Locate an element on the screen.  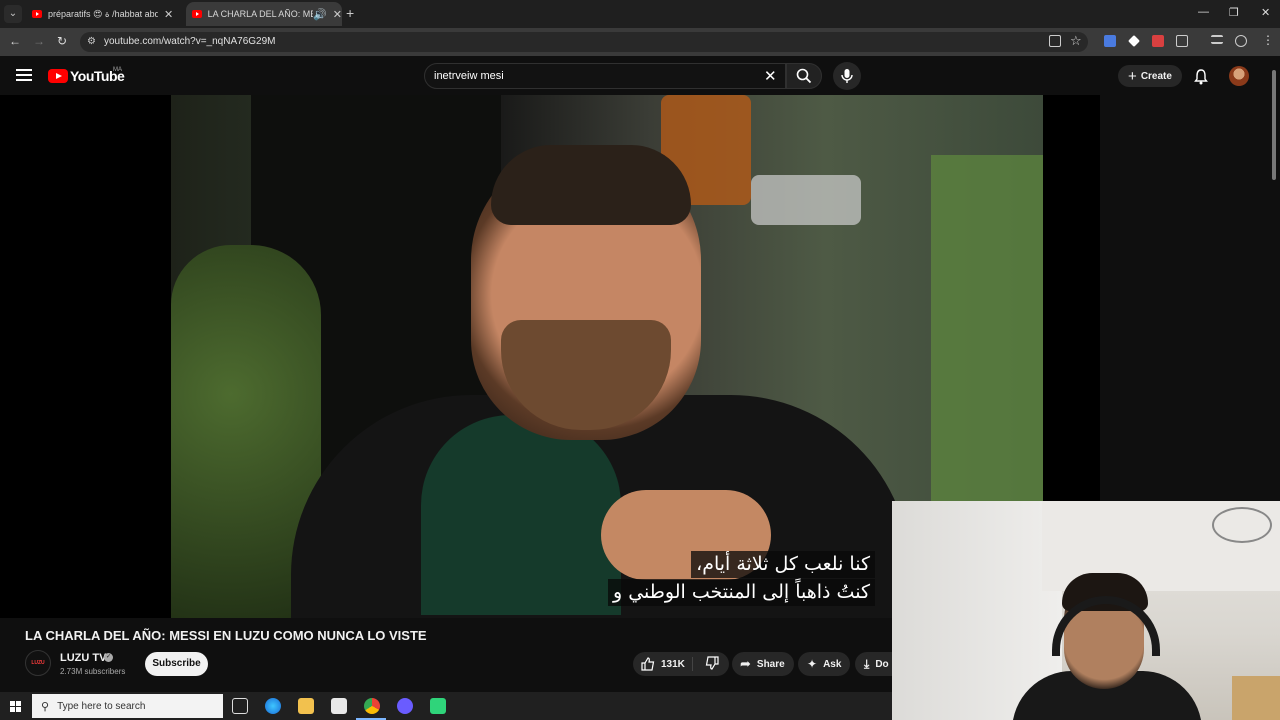
taskbar-search-placeholder: Type here to search is located at coordinates (101, 706).